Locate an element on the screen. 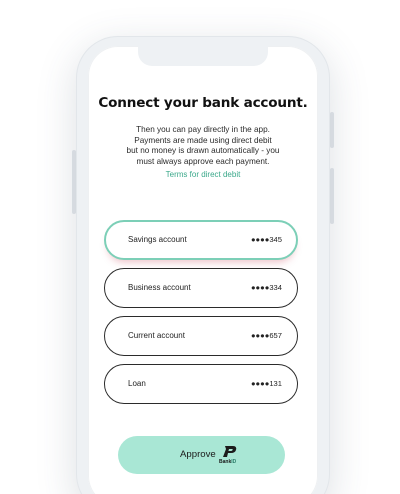 This screenshot has width=400, height=494. bankid-word-bank: Bank is located at coordinates (225, 462).